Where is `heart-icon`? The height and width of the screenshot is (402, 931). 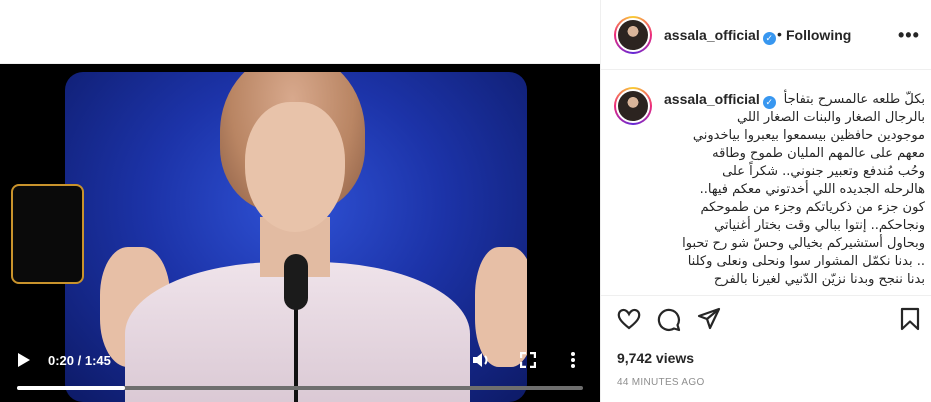 heart-icon is located at coordinates (629, 319).